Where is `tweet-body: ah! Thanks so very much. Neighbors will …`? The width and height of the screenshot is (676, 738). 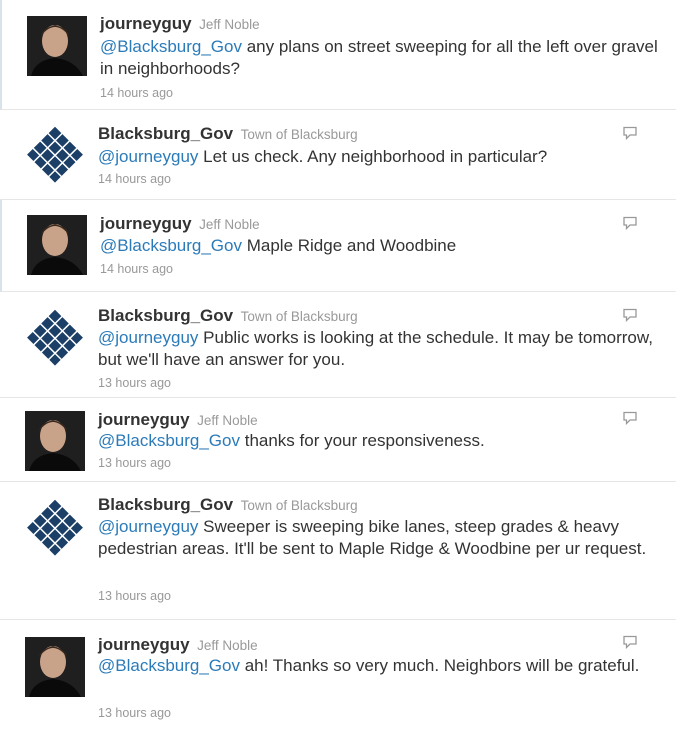 tweet-body: ah! Thanks so very much. Neighbors will … is located at coordinates (440, 665).